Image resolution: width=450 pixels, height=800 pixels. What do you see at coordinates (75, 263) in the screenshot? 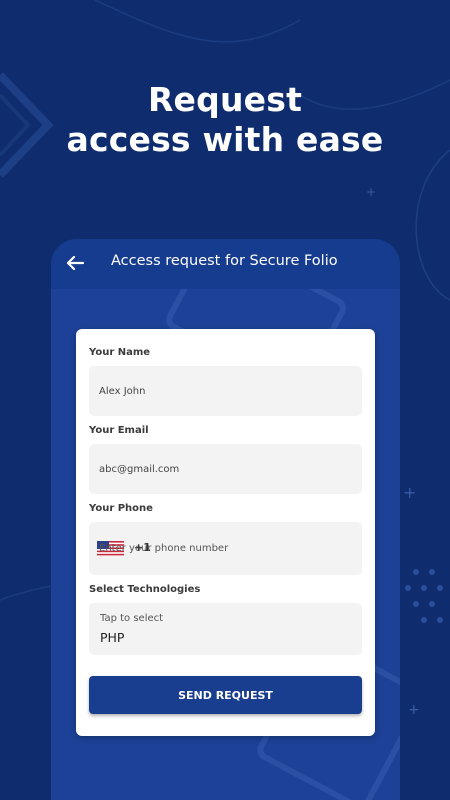
I see `back-arrow-icon` at bounding box center [75, 263].